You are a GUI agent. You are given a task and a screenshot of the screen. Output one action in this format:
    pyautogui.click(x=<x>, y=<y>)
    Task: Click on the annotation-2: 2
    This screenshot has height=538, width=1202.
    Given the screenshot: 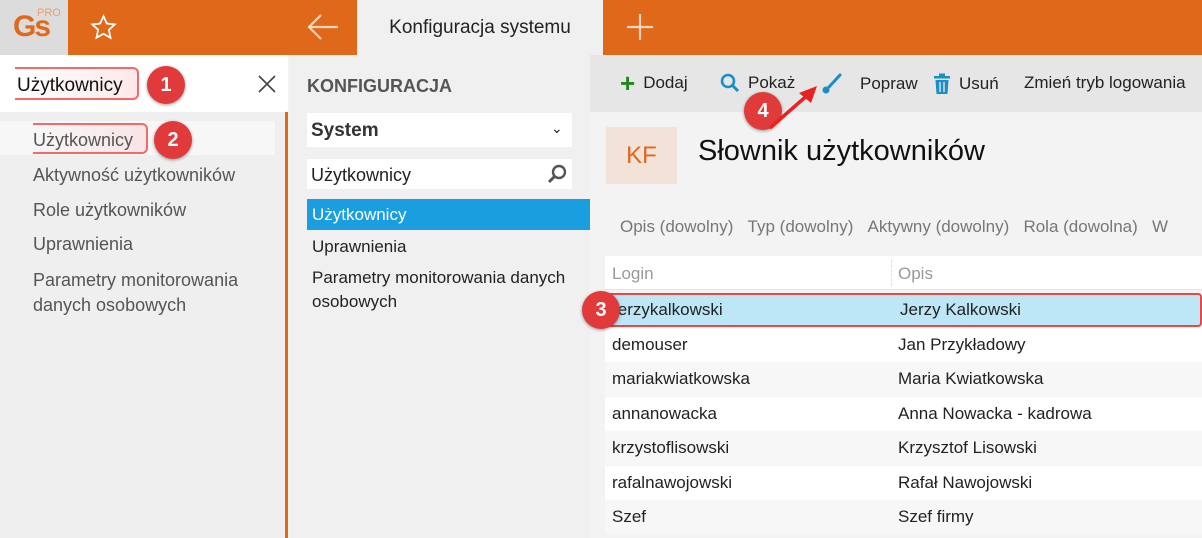 What is the action you would take?
    pyautogui.click(x=173, y=140)
    